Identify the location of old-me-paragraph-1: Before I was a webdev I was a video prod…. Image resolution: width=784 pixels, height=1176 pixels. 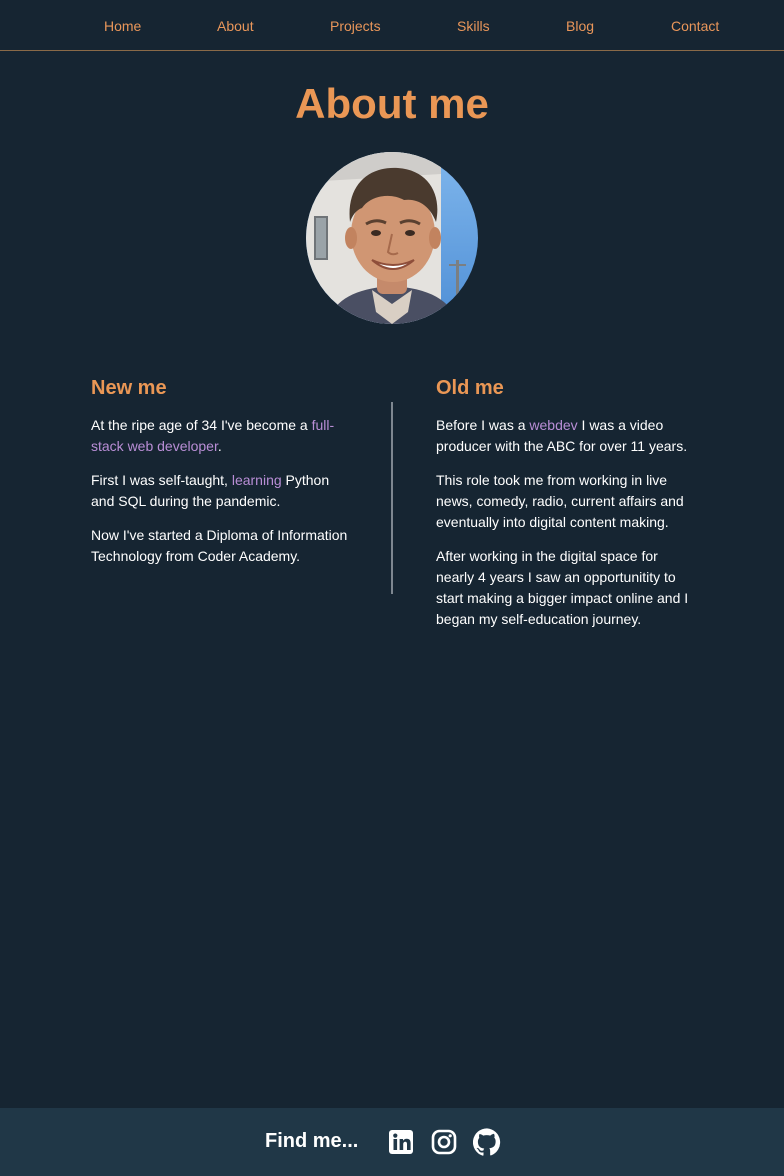
(562, 435).